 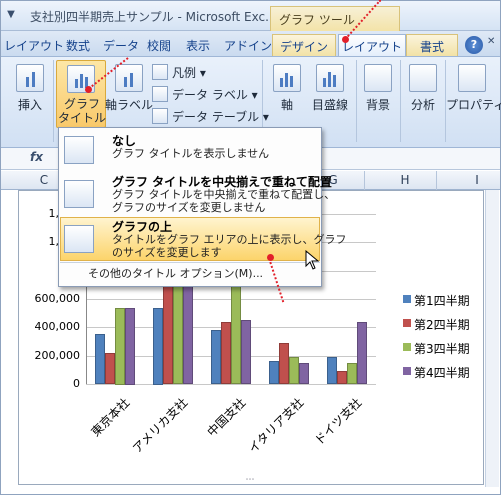 I want to click on legend-entry: 第3四半期, so click(x=442, y=349).